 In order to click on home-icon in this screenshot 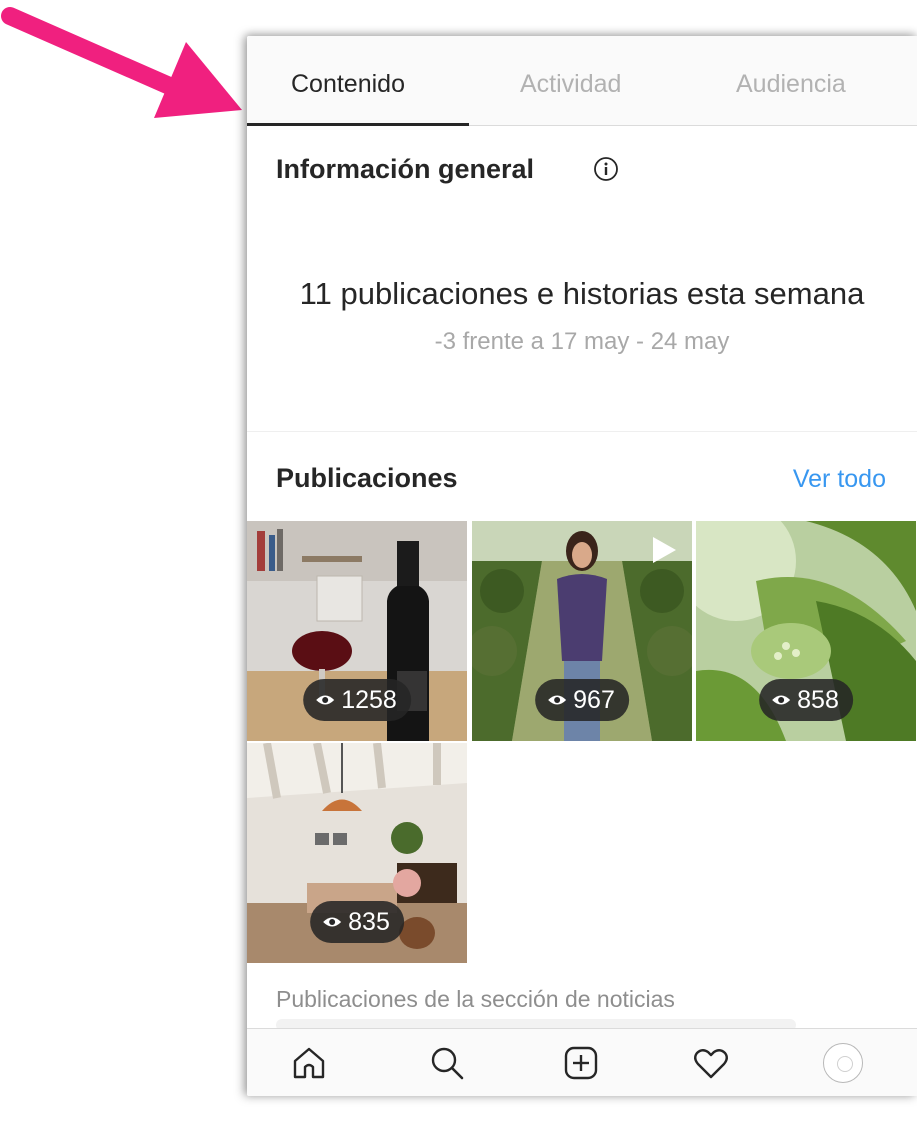, I will do `click(309, 1063)`.